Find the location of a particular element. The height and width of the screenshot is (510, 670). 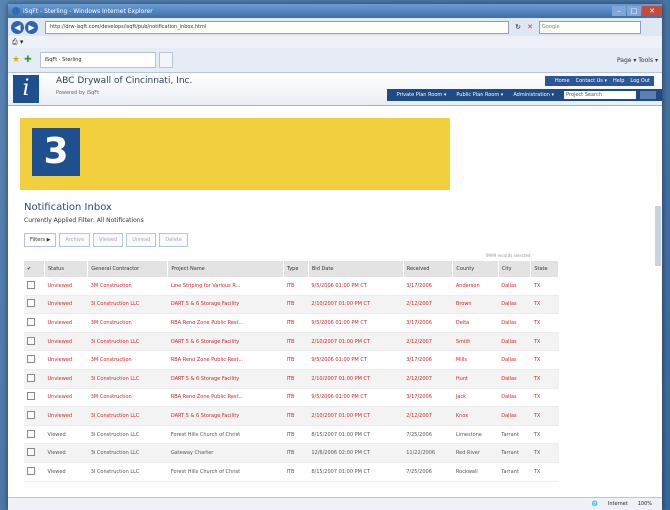

link-home: Home is located at coordinates (562, 81).